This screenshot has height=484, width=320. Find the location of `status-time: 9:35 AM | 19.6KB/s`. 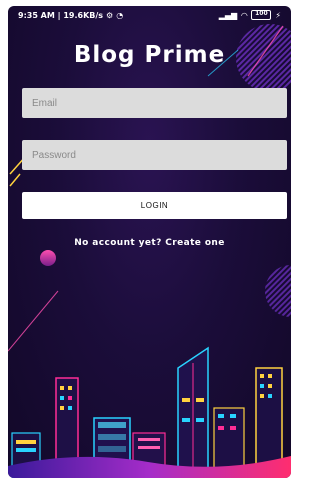

status-time: 9:35 AM | 19.6KB/s is located at coordinates (61, 15).